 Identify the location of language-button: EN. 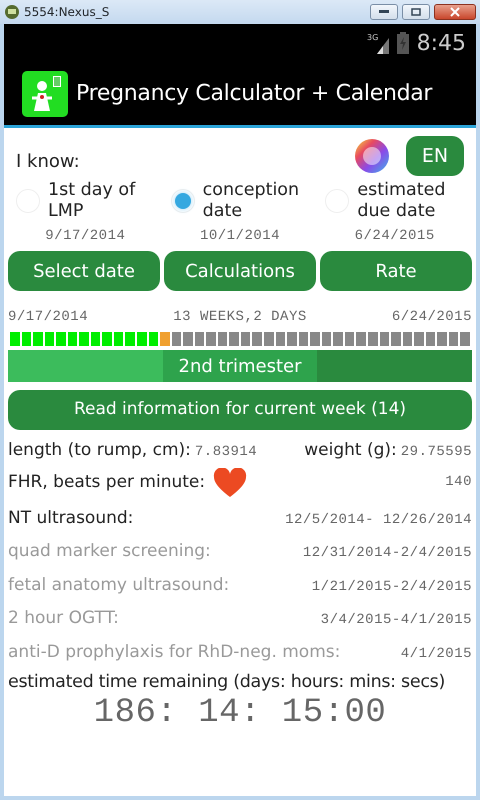
(435, 156).